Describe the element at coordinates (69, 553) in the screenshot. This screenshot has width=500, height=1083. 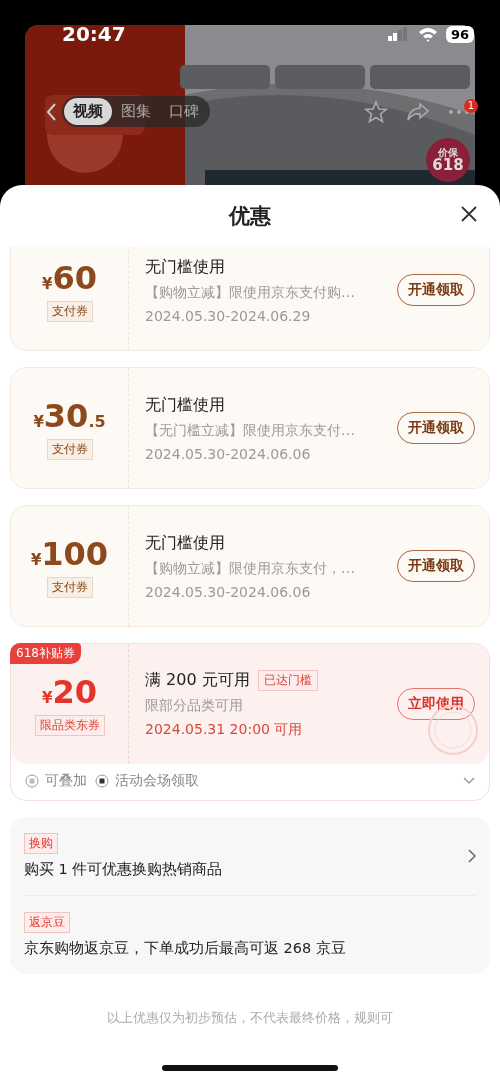
I see `coupon-amount: ¥100` at that location.